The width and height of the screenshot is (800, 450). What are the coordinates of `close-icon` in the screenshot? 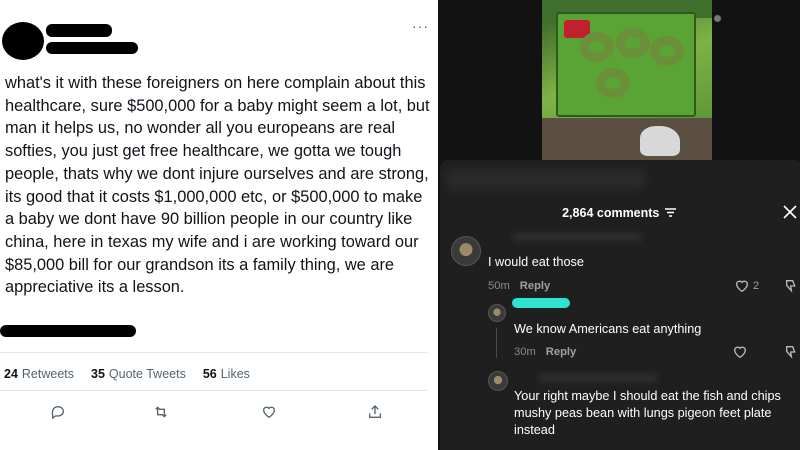 It's located at (790, 212).